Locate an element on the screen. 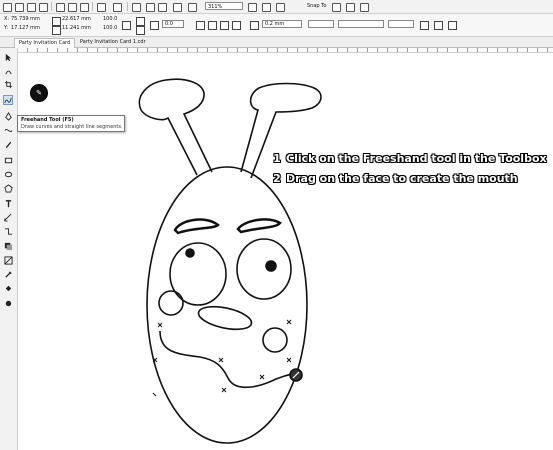  eyedropper-icon is located at coordinates (8, 274).